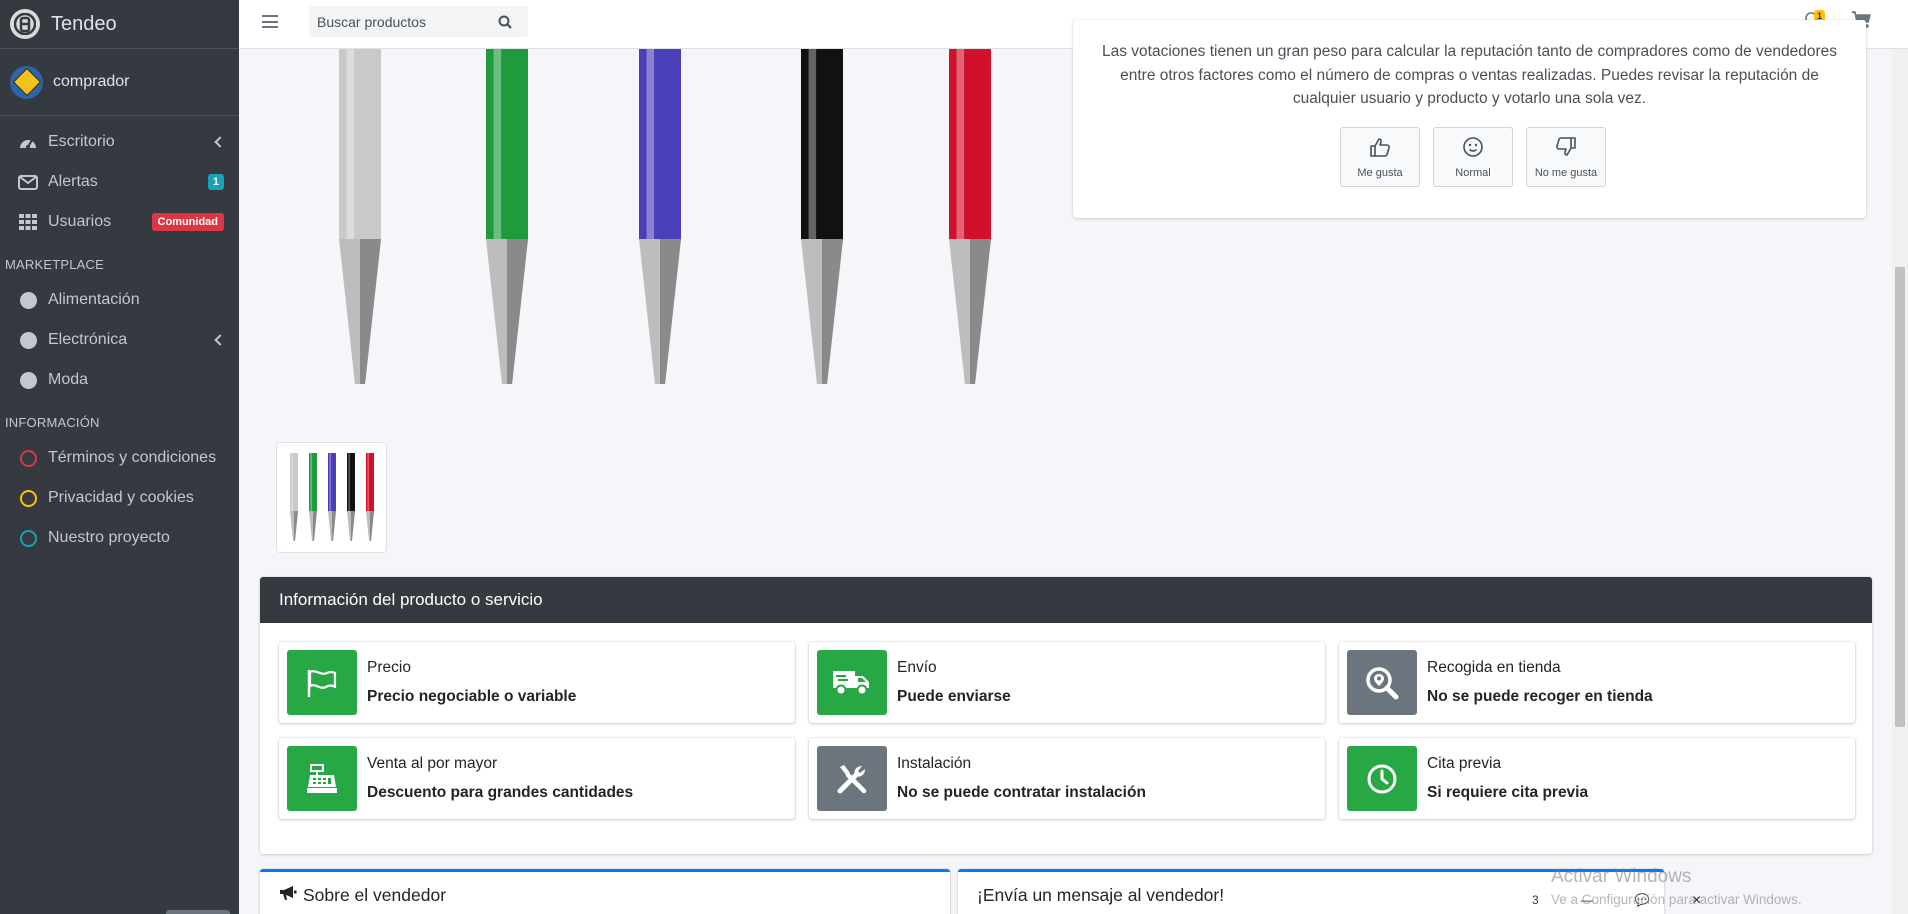 Image resolution: width=1908 pixels, height=914 pixels. I want to click on normal-button: Normal, so click(1473, 157).